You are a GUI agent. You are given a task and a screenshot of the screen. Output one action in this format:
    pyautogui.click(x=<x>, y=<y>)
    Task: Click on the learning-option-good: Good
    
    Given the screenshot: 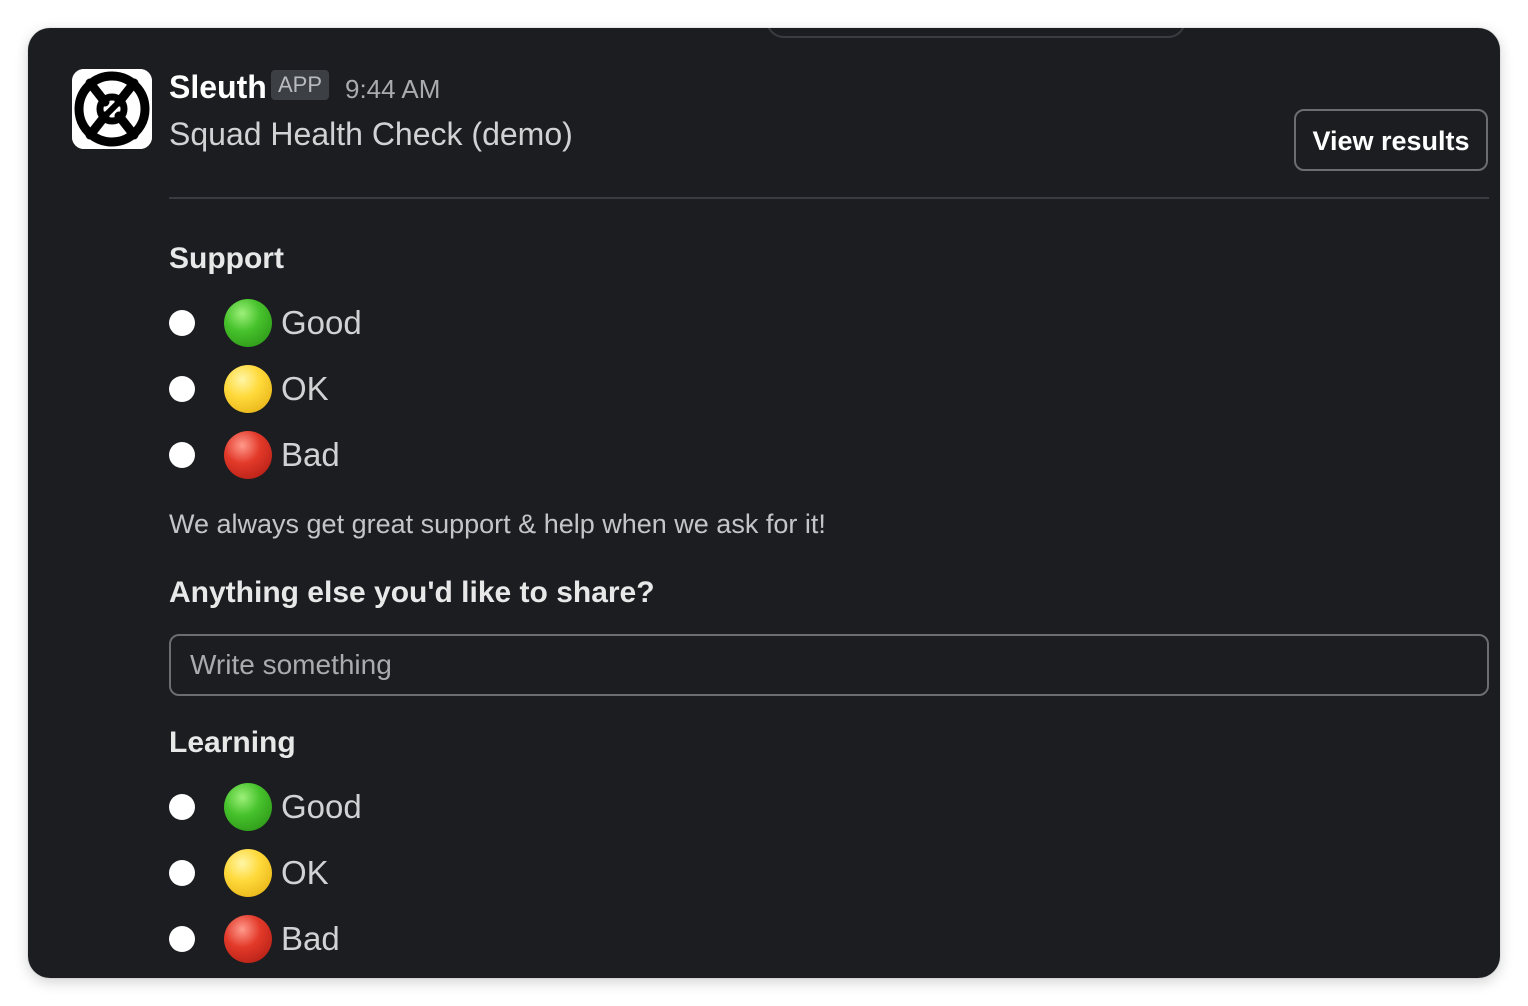 What is the action you would take?
    pyautogui.click(x=369, y=807)
    